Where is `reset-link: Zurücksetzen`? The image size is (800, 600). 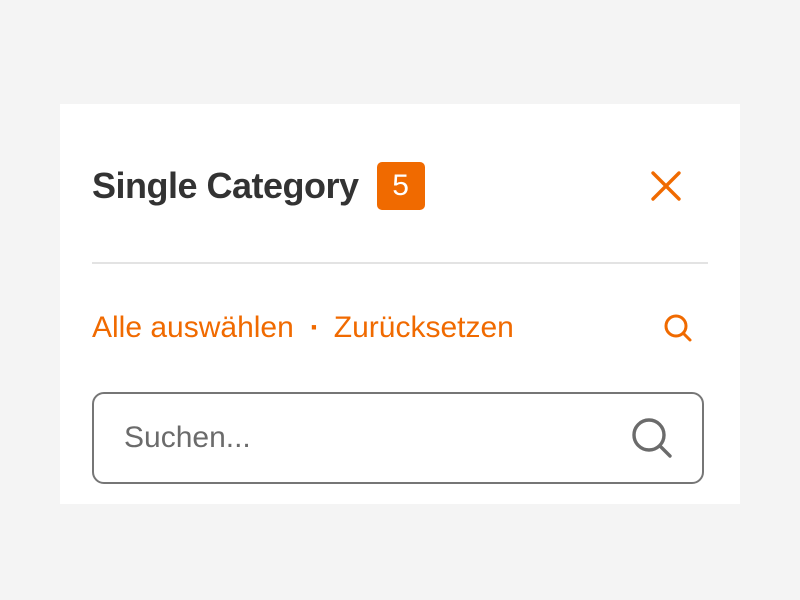
reset-link: Zurücksetzen is located at coordinates (424, 328).